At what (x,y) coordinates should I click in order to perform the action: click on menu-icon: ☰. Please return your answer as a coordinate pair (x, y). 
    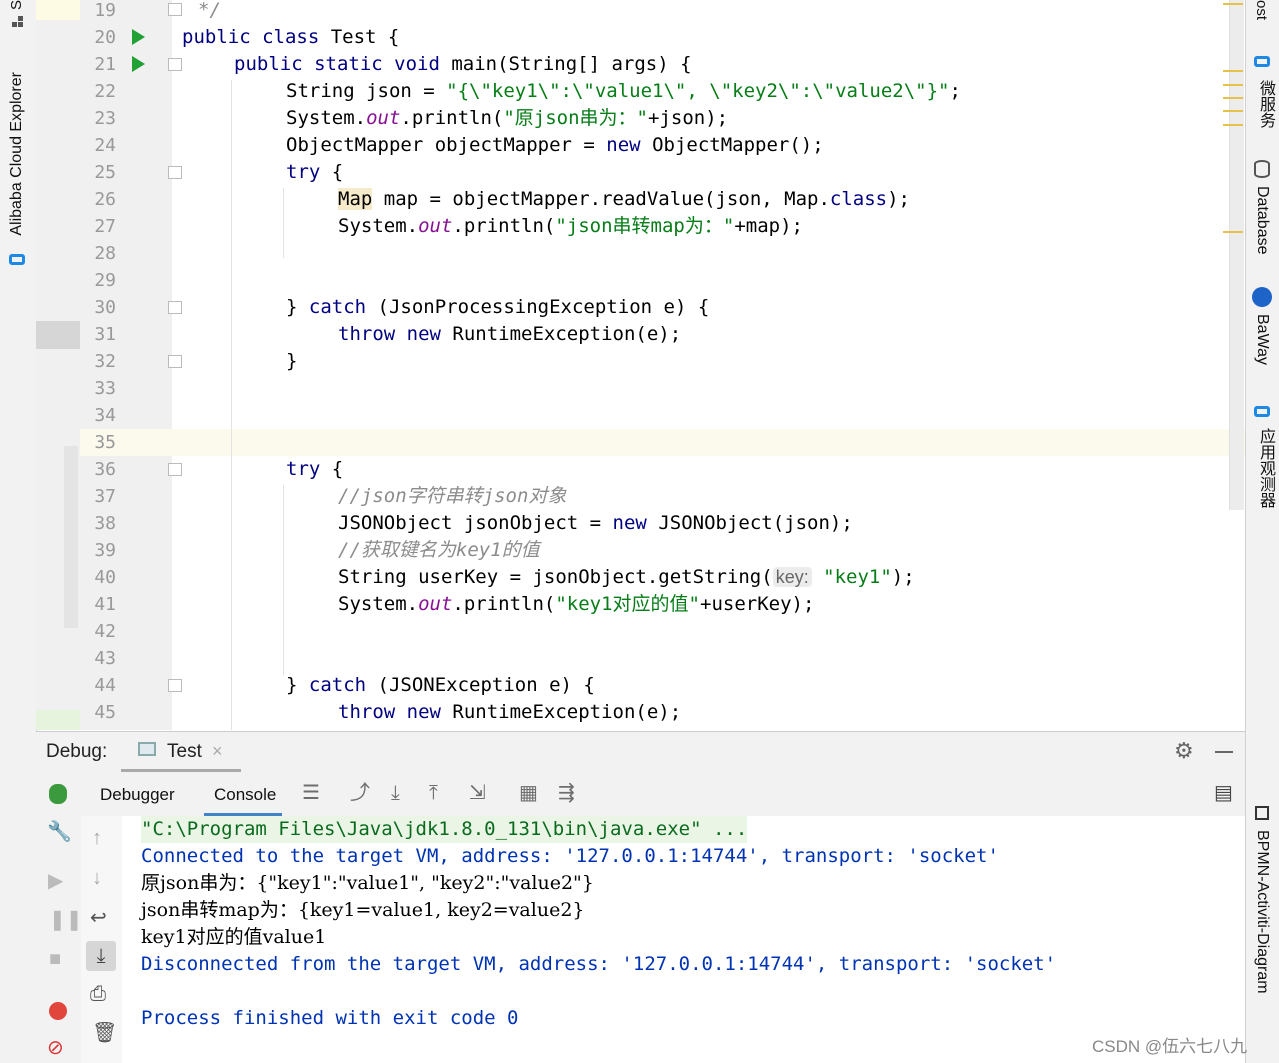
    Looking at the image, I should click on (311, 793).